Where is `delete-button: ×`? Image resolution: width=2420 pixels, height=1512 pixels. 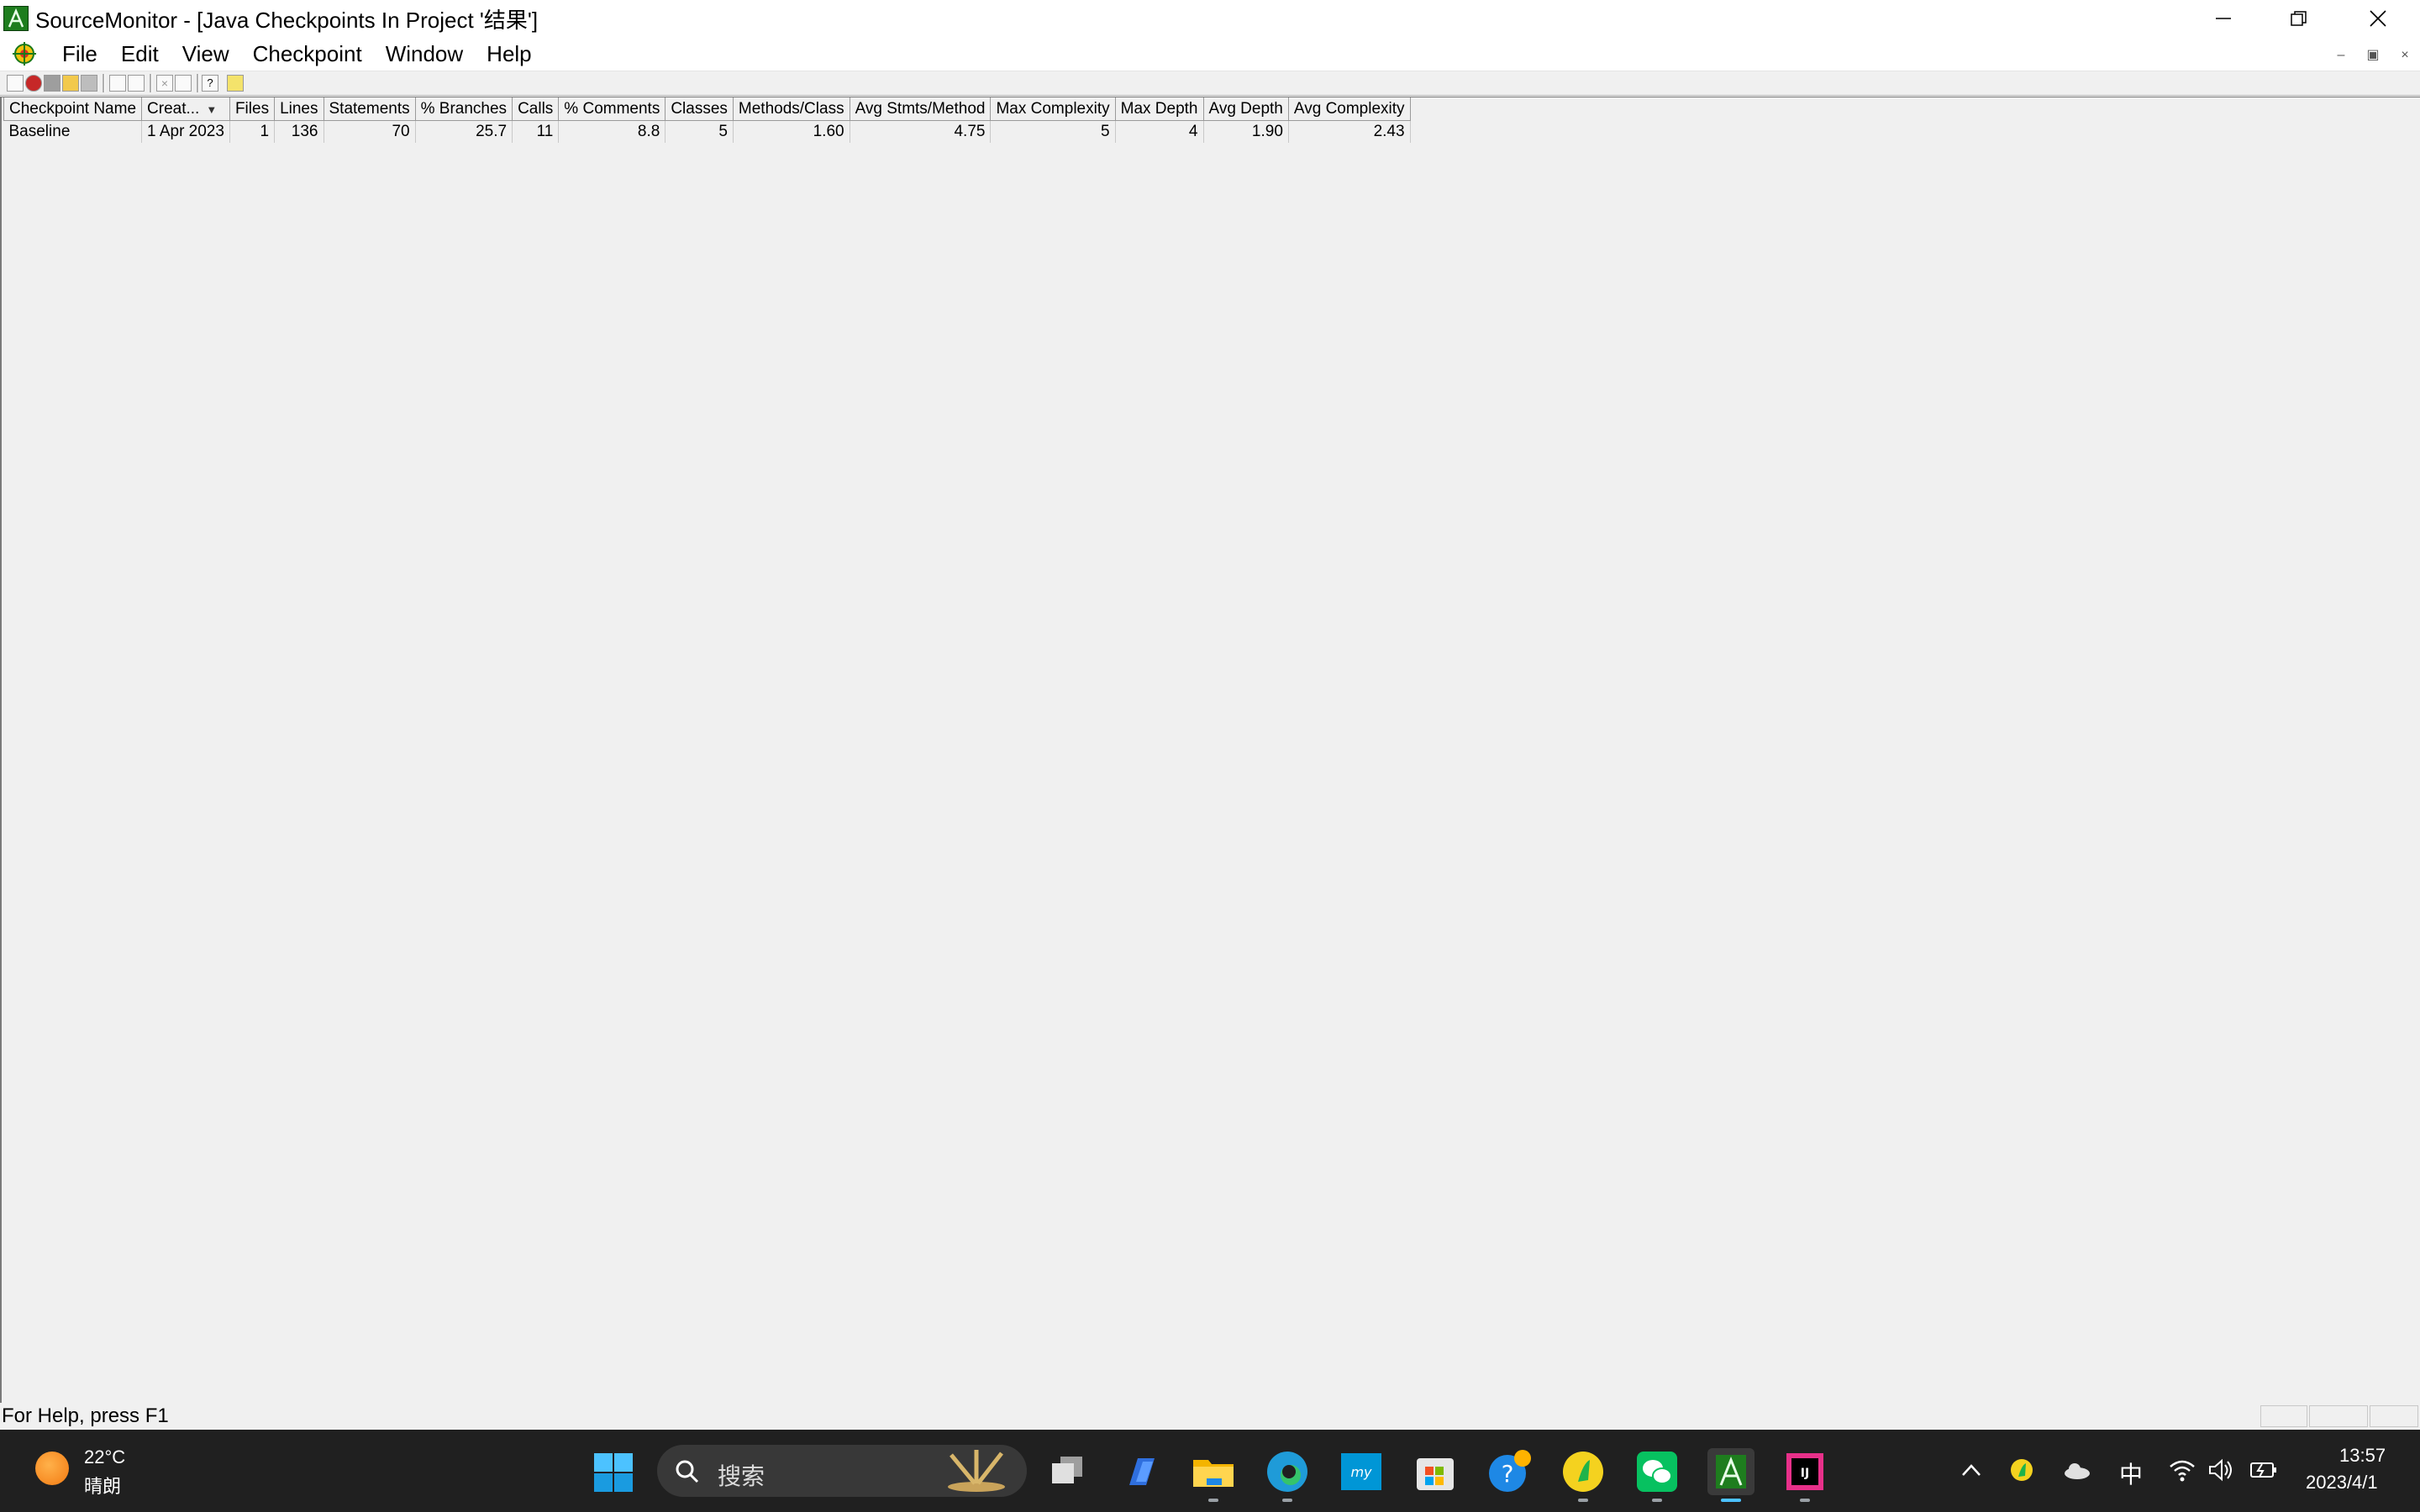 delete-button: × is located at coordinates (165, 83).